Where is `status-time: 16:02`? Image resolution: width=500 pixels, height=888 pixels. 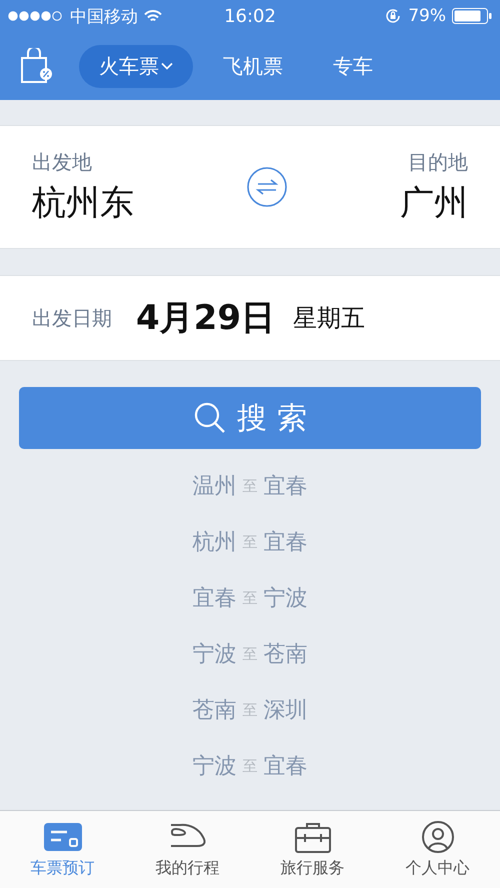 status-time: 16:02 is located at coordinates (250, 16).